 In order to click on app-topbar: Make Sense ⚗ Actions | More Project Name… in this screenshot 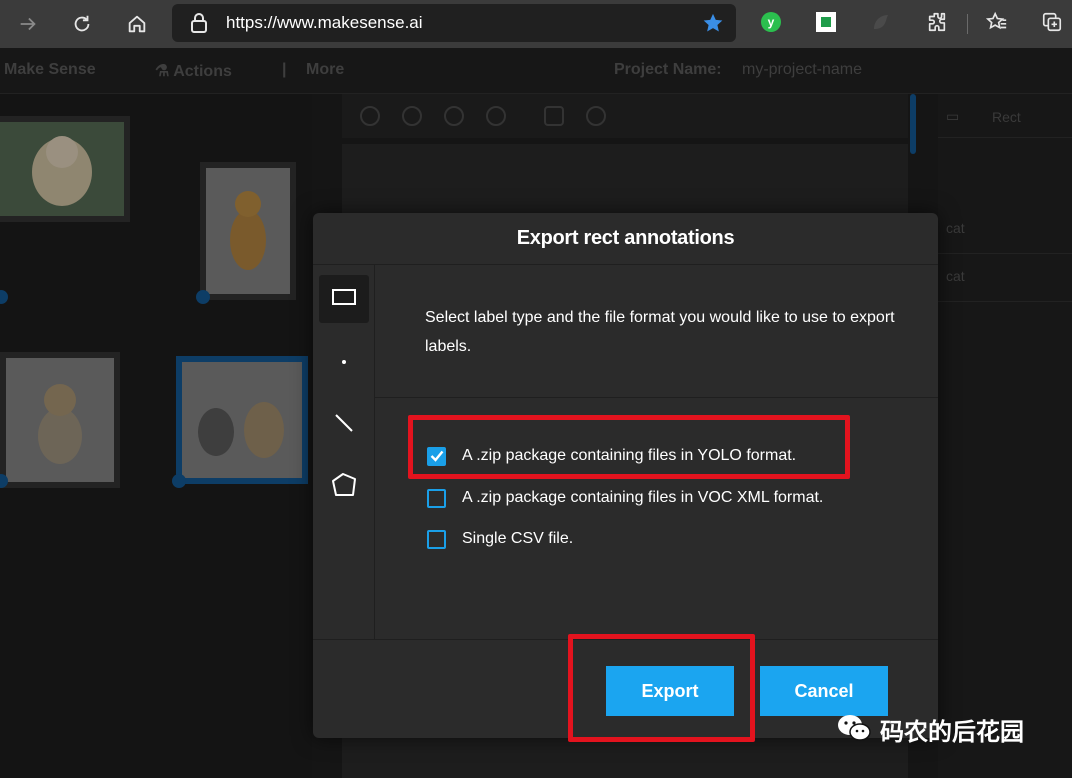, I will do `click(536, 71)`.